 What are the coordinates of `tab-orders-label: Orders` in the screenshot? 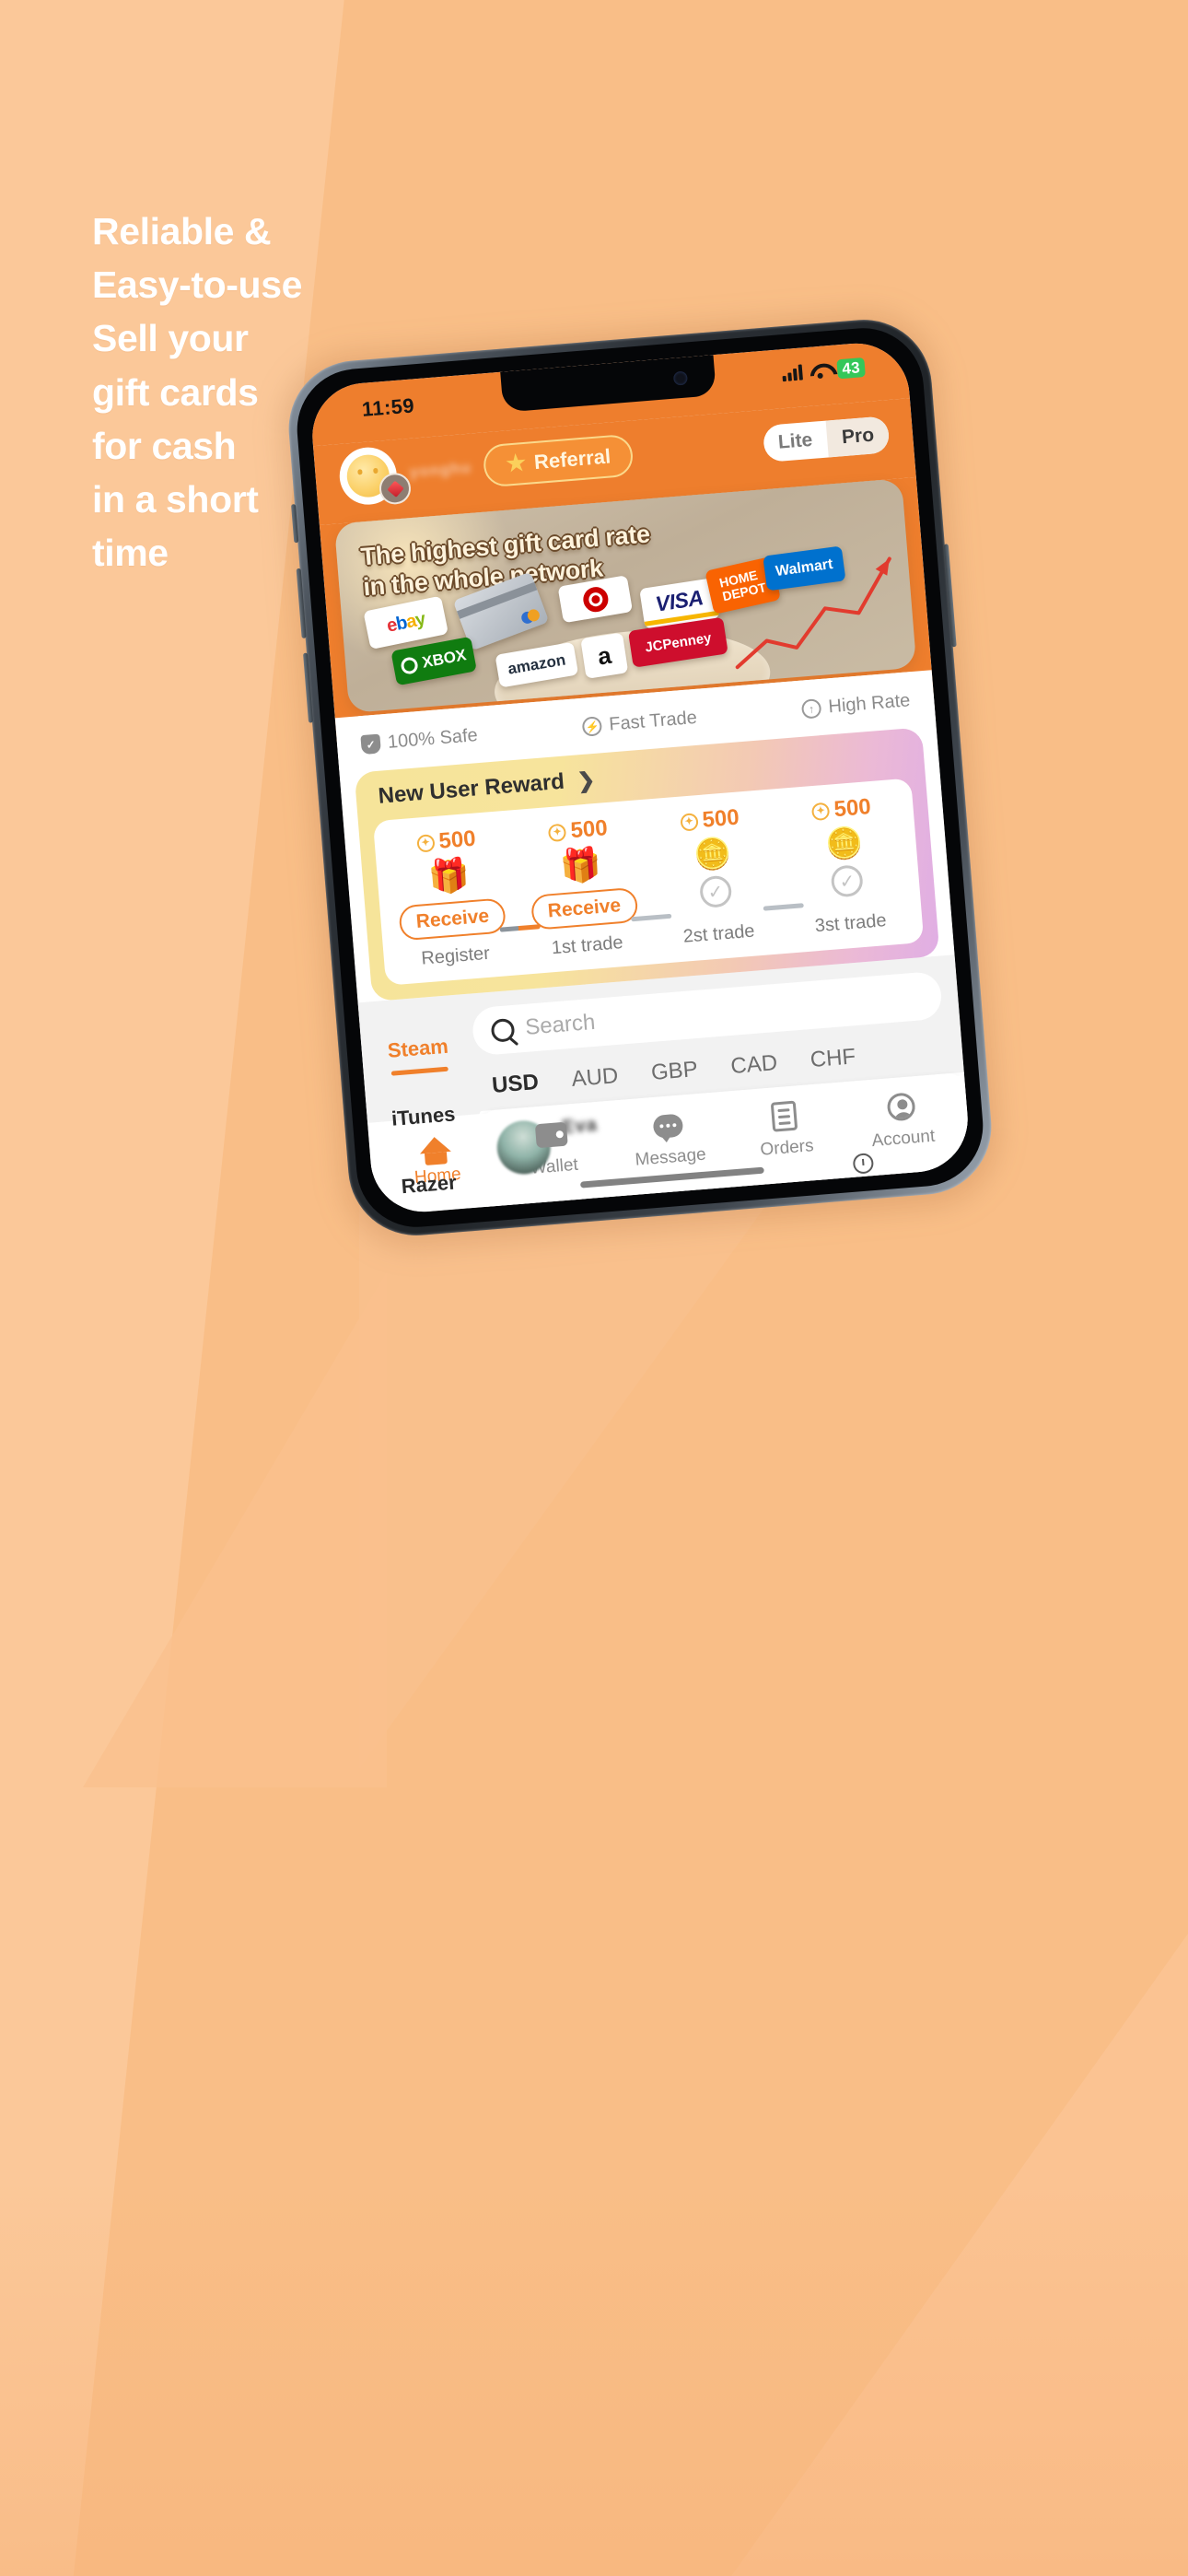 It's located at (787, 1148).